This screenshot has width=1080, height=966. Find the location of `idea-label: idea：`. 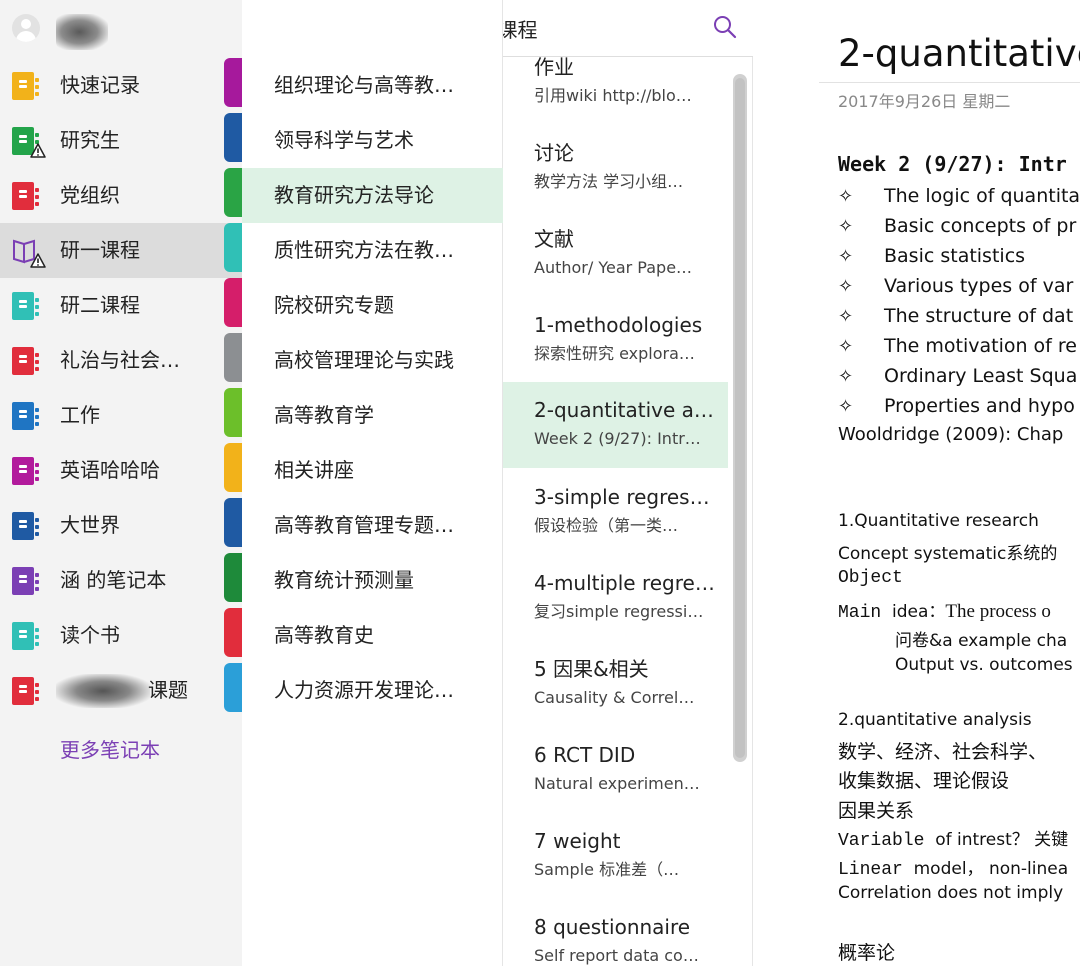

idea-label: idea： is located at coordinates (919, 612).